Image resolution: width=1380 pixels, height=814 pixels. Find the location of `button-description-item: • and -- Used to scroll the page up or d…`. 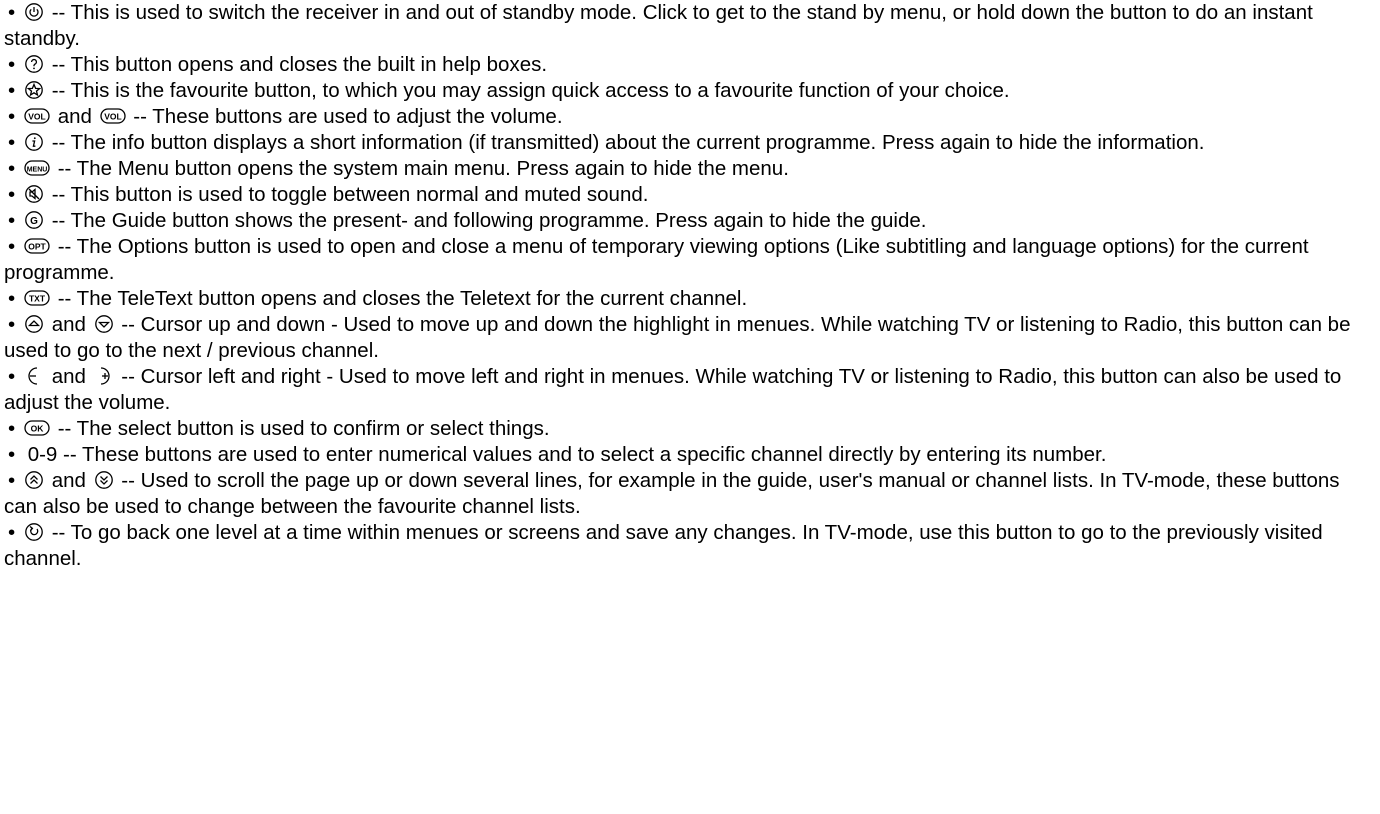

button-description-item: • and -- Used to scroll the page up or d… is located at coordinates (690, 494).